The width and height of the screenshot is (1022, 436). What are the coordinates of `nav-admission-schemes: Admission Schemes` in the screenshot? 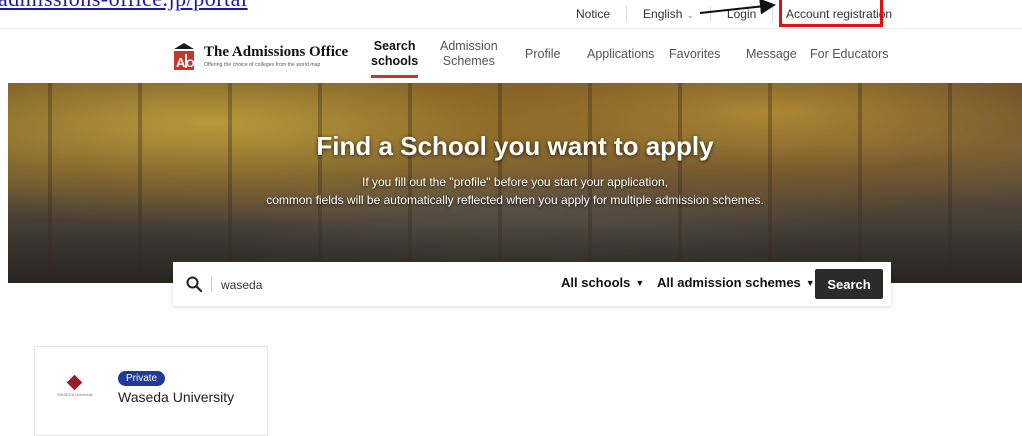 It's located at (469, 54).